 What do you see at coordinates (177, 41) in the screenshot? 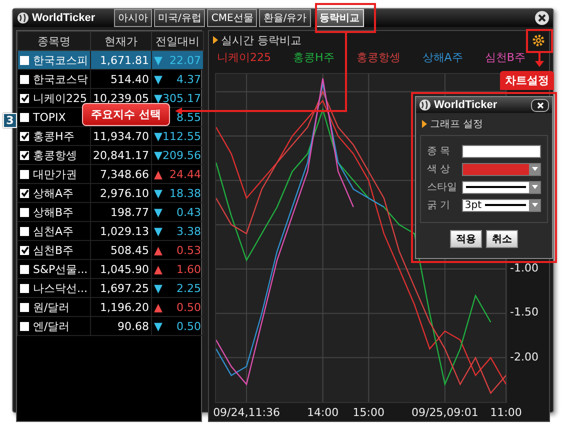
I see `column-header: 전일대비` at bounding box center [177, 41].